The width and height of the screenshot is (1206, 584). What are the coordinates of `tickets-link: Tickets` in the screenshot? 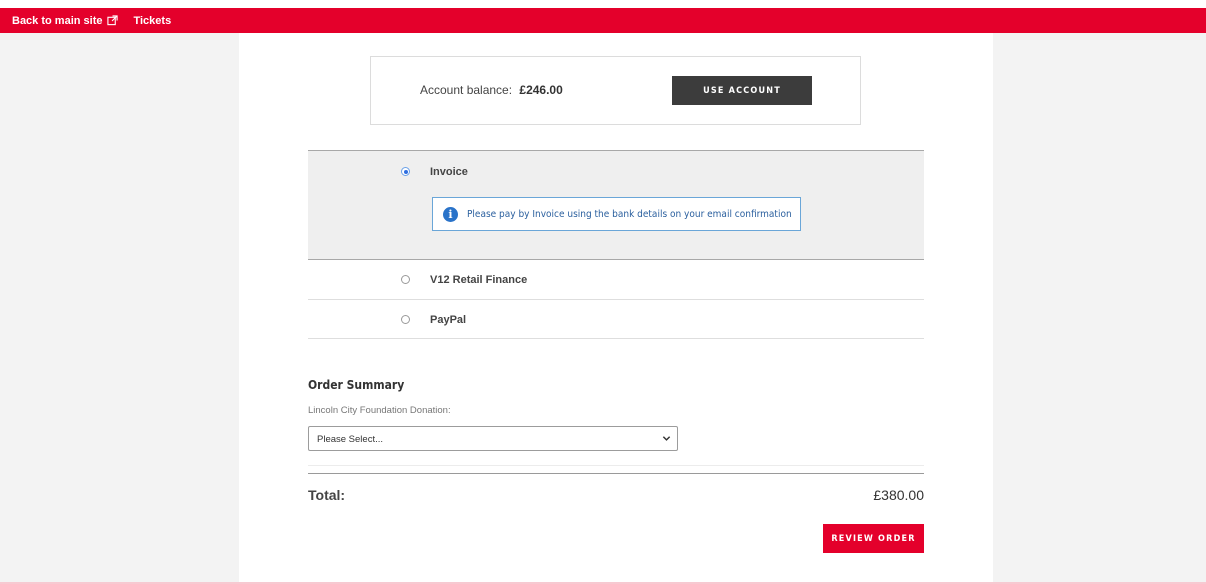 It's located at (152, 21).